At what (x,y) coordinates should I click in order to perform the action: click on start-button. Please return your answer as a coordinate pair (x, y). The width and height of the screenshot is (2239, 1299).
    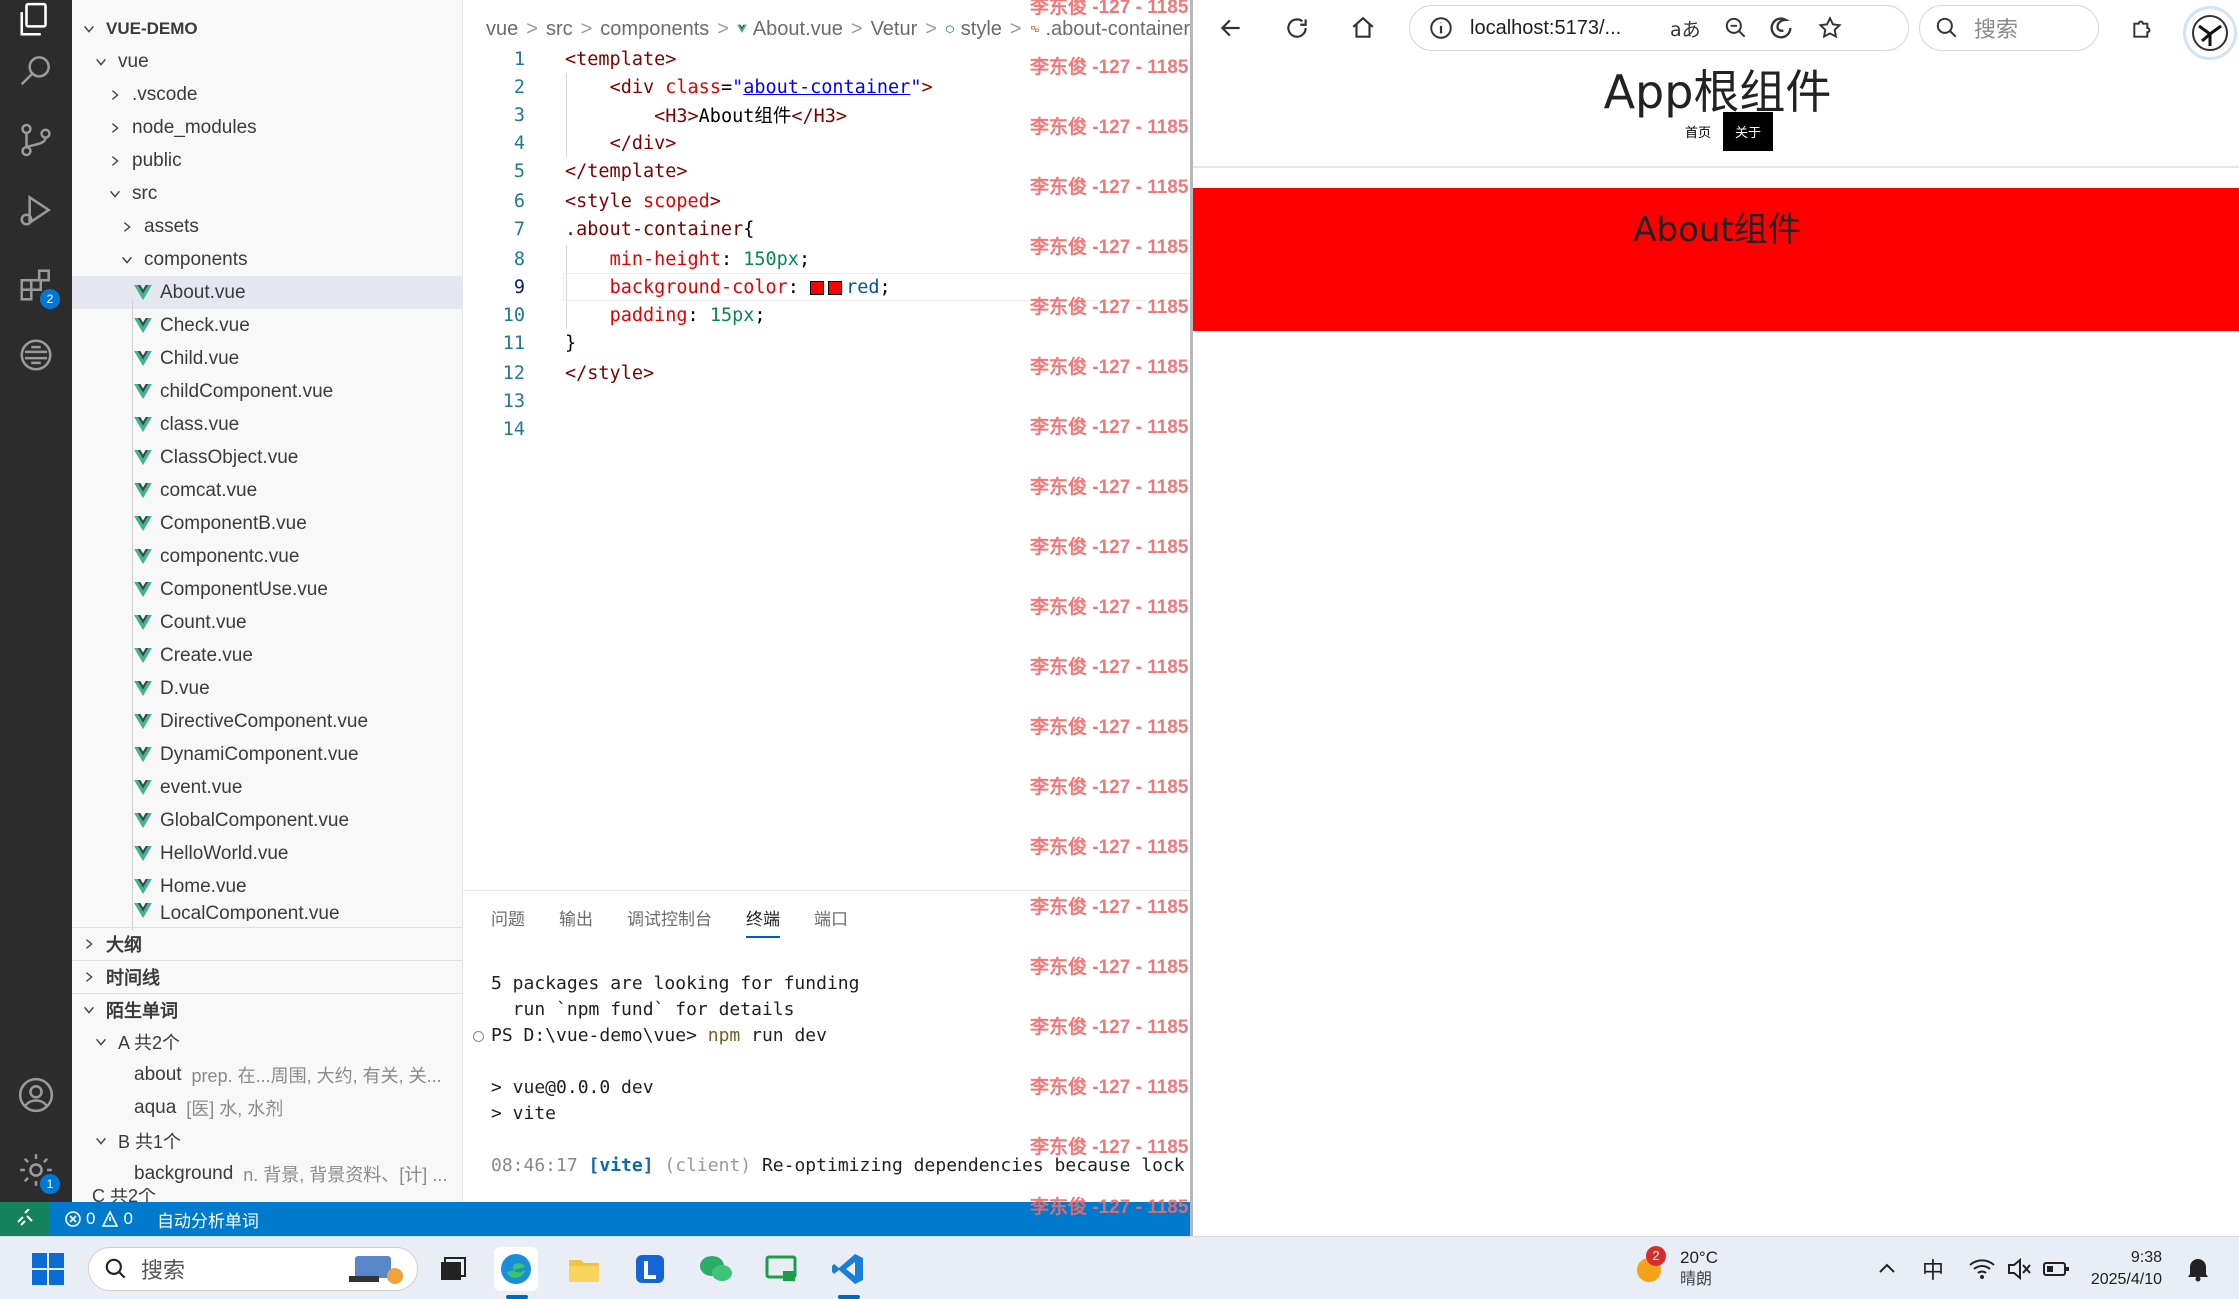
    Looking at the image, I should click on (48, 1269).